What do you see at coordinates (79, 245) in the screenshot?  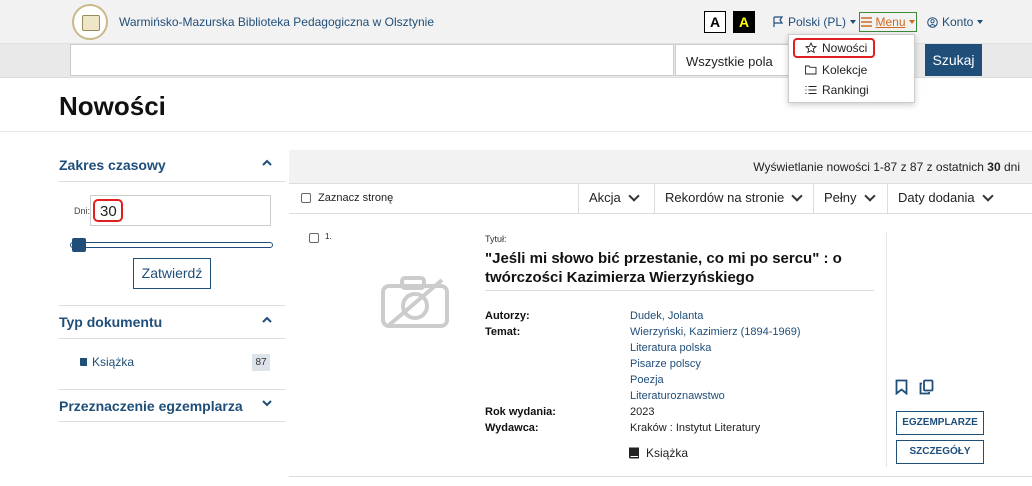 I see `days-slider-handle` at bounding box center [79, 245].